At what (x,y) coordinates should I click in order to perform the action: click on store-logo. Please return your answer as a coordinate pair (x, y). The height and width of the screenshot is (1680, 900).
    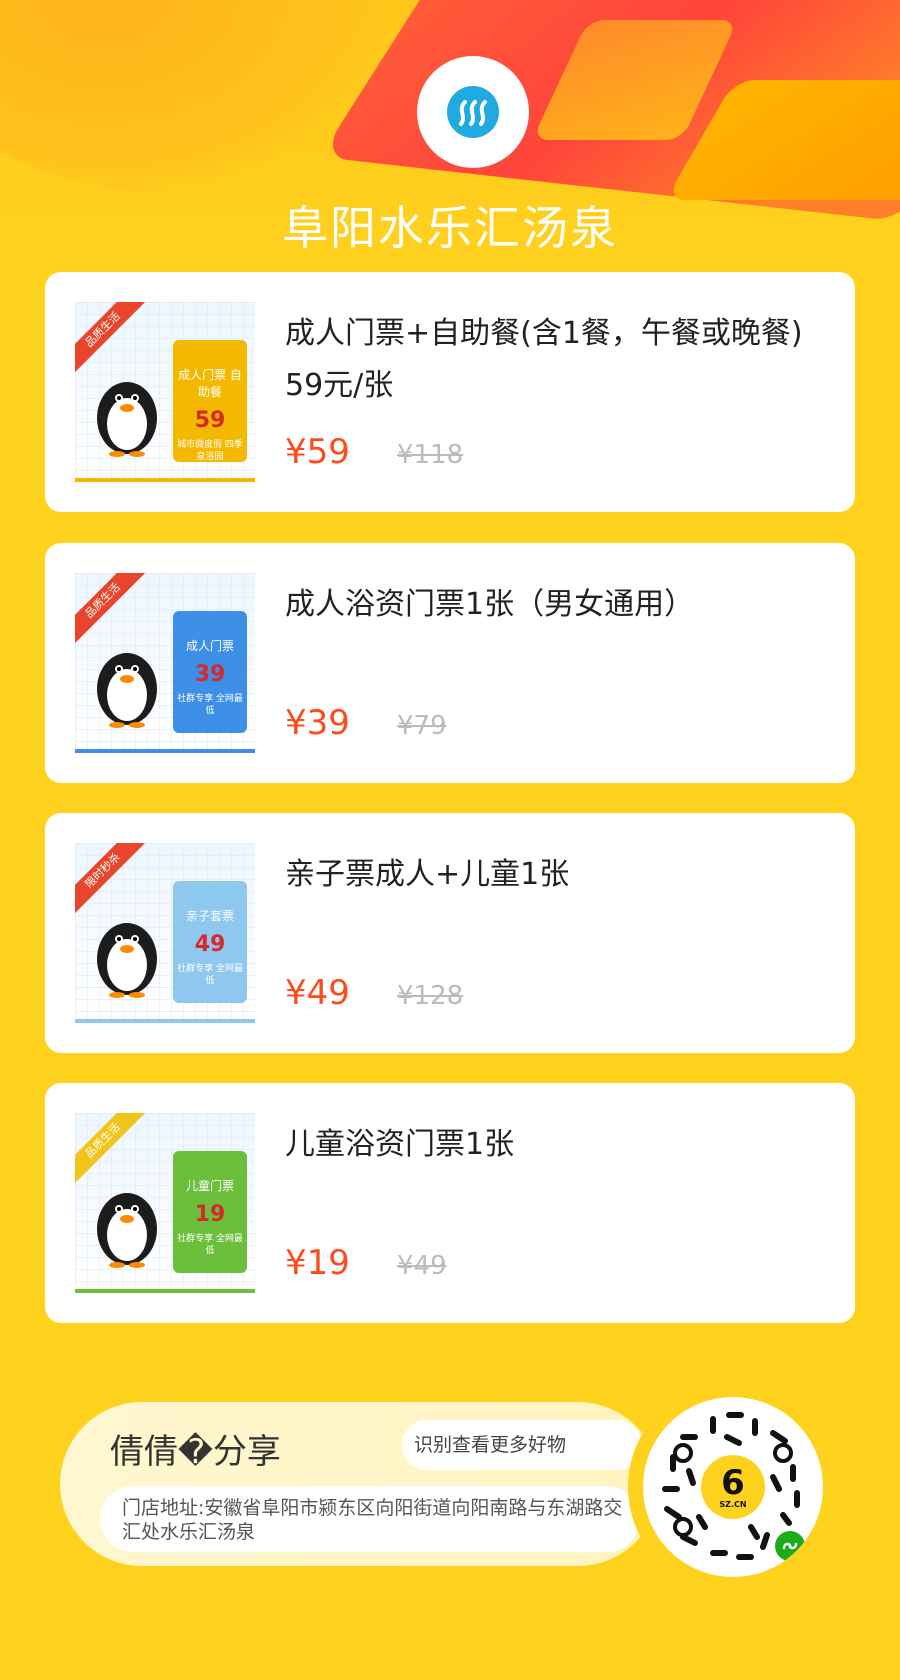
    Looking at the image, I should click on (473, 112).